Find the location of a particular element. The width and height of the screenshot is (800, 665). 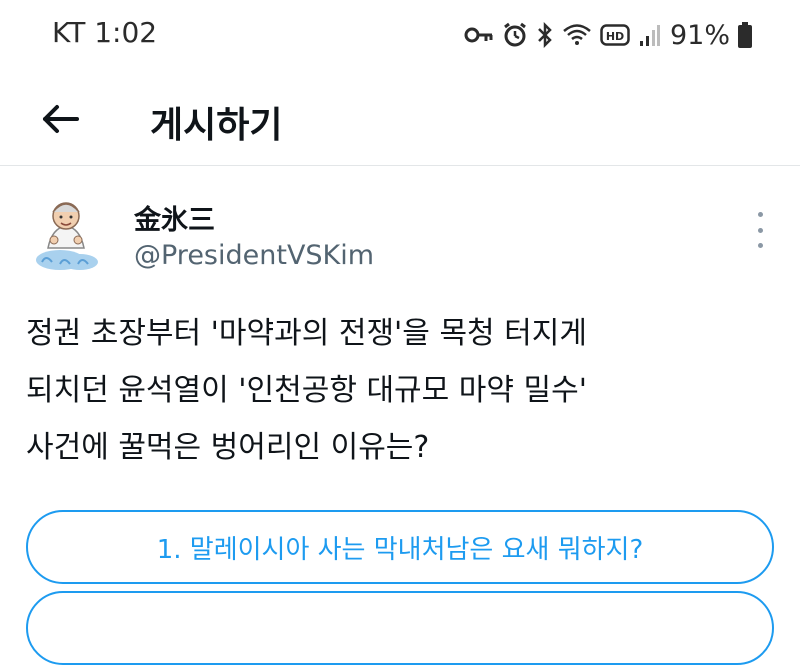

author-handle: @PresidentVSKim is located at coordinates (254, 255).